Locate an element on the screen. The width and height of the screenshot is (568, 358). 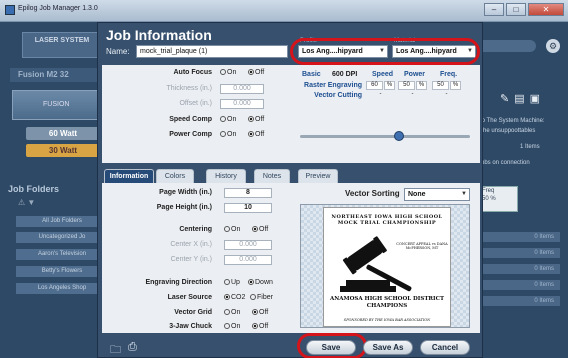
window-controls: – □ ✕ is located at coordinates (524, 9).